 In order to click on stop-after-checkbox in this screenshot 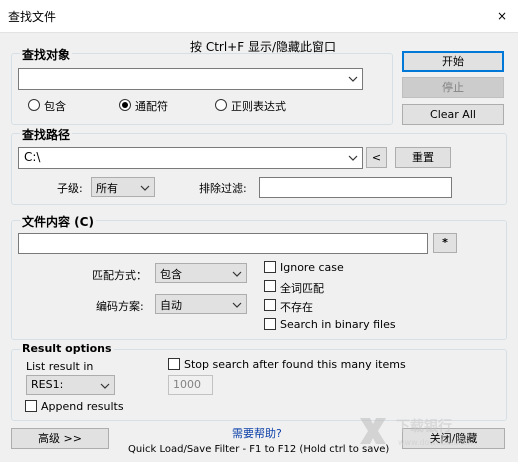, I will do `click(174, 364)`.